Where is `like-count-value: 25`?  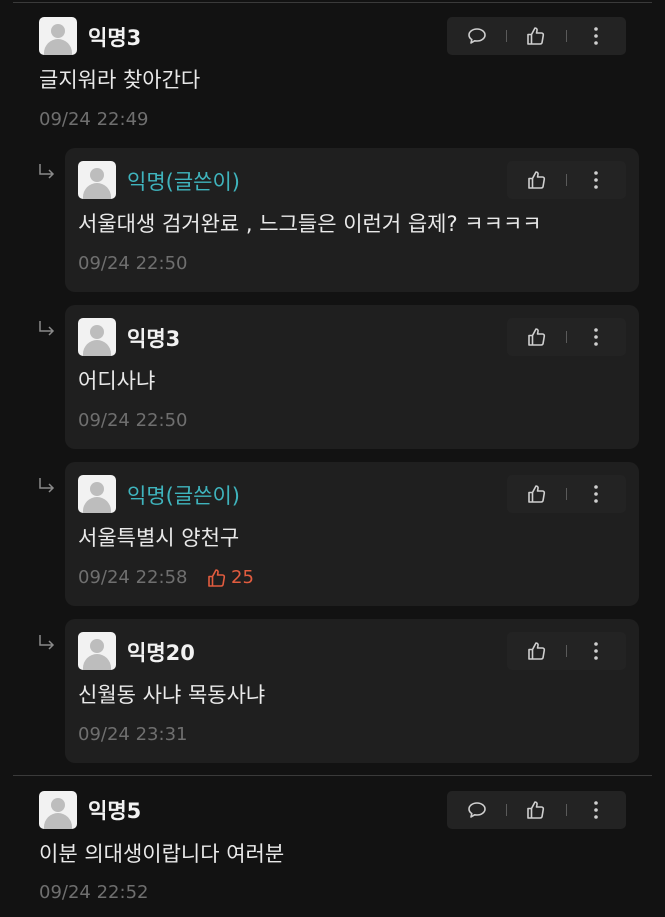
like-count-value: 25 is located at coordinates (242, 577).